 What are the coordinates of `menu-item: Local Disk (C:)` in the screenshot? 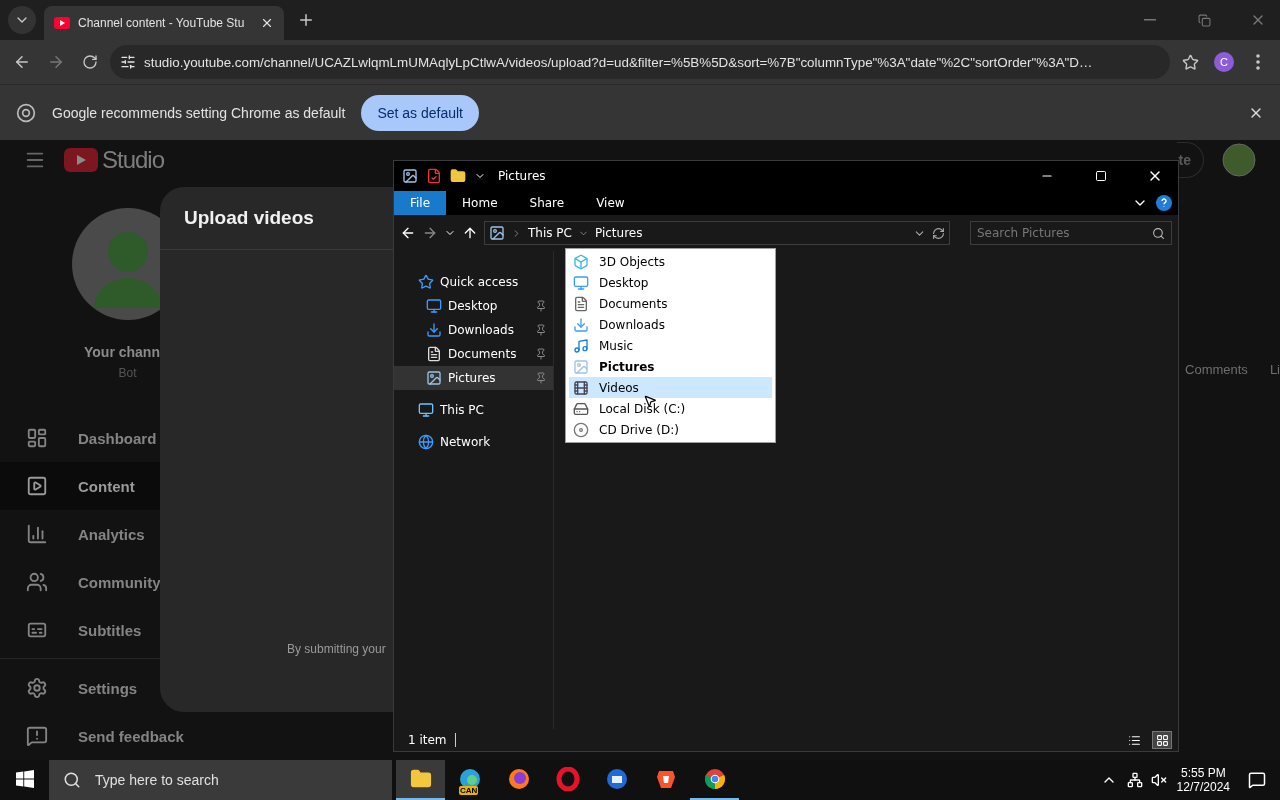 It's located at (670, 408).